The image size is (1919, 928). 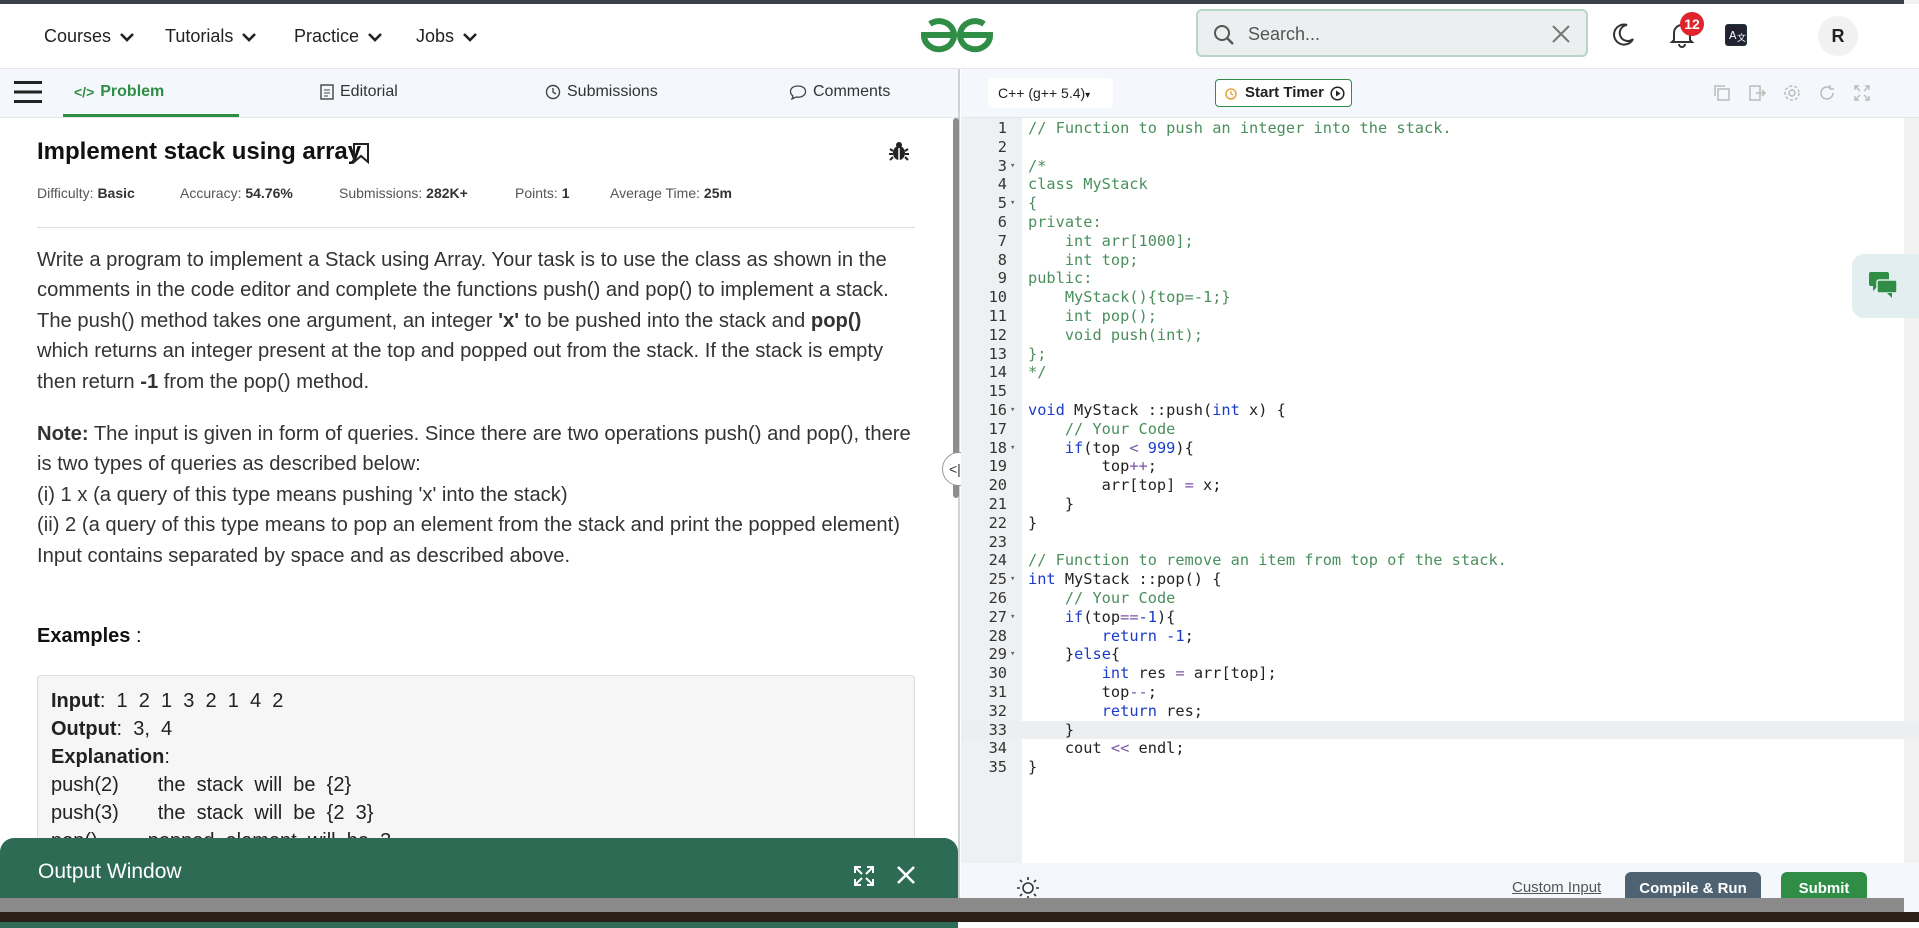 I want to click on reset-icon, so click(x=1827, y=93).